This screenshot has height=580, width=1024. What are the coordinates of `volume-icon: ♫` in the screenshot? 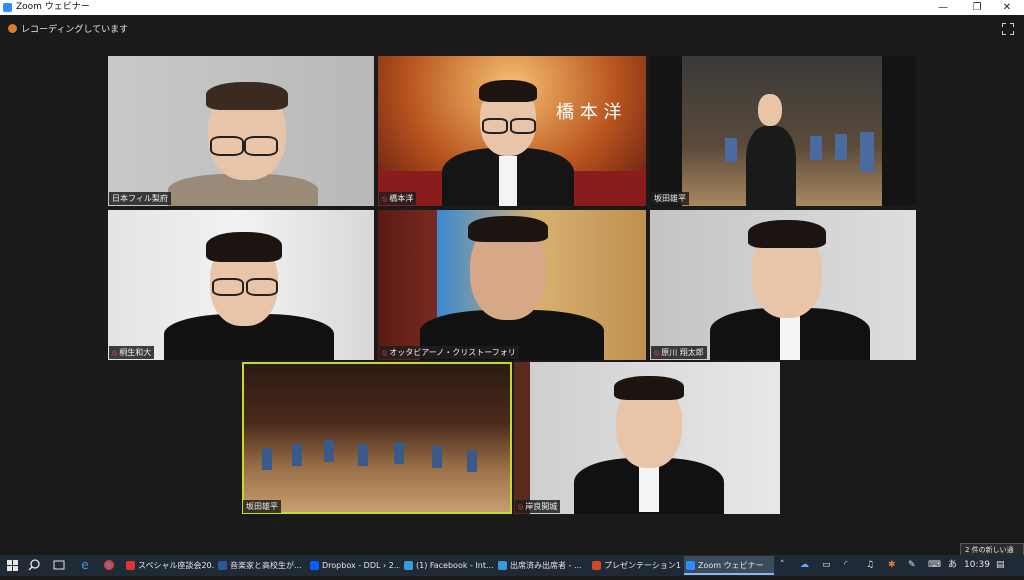 It's located at (873, 565).